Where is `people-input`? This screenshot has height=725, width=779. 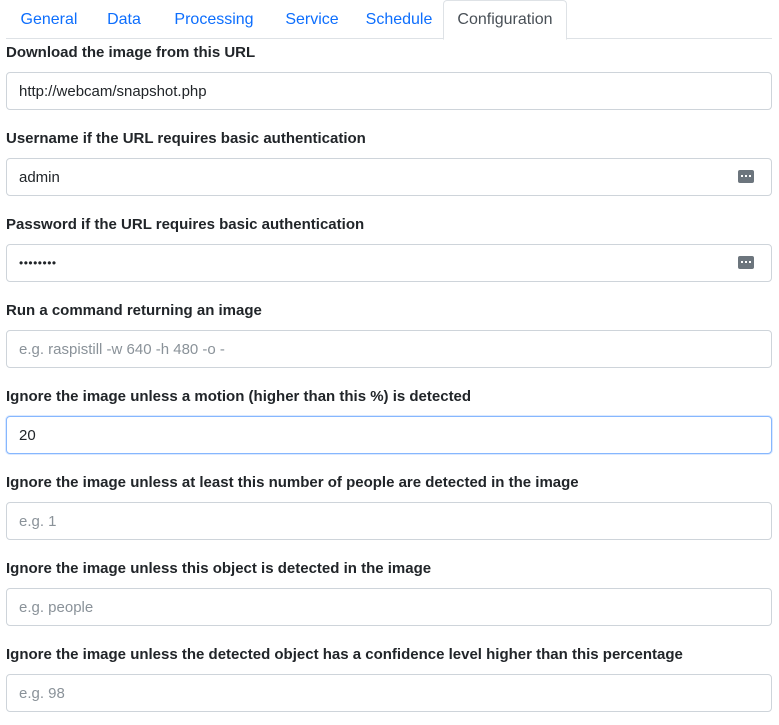
people-input is located at coordinates (389, 521).